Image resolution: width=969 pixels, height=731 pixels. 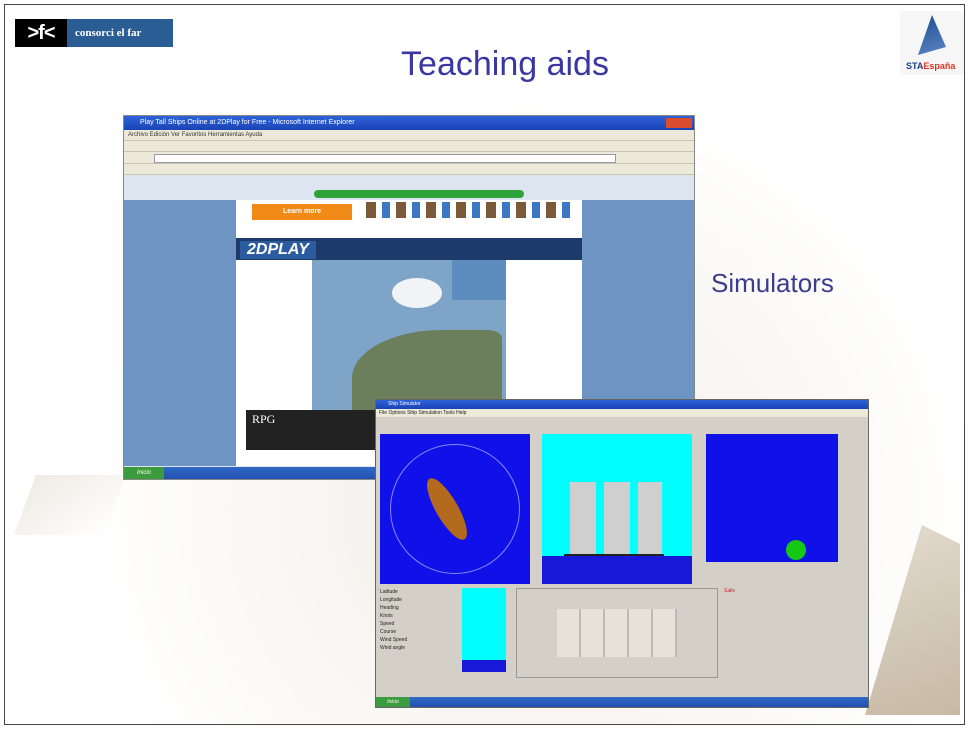 What do you see at coordinates (772, 283) in the screenshot?
I see `simulators-label: Simulators` at bounding box center [772, 283].